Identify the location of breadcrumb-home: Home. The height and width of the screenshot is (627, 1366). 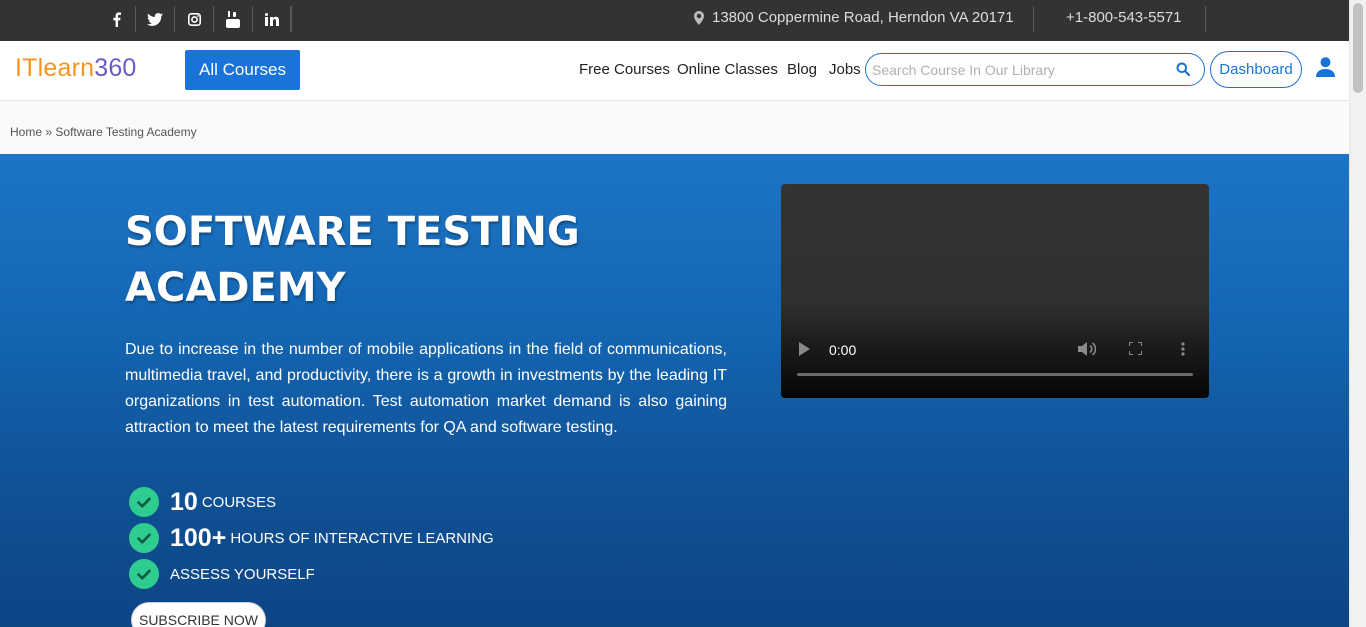
(26, 132).